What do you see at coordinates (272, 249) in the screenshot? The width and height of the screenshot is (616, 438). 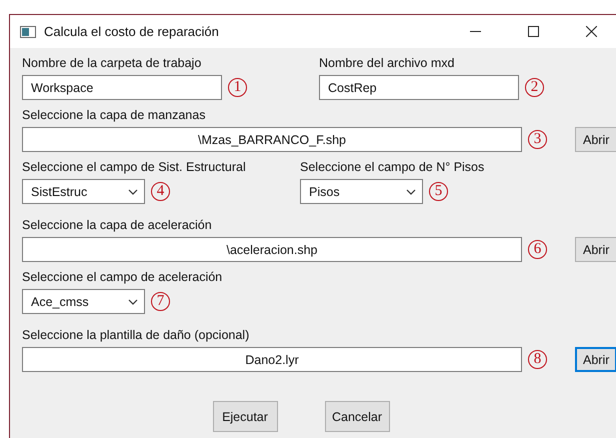 I see `file-path-field: \aceleracion.shp` at bounding box center [272, 249].